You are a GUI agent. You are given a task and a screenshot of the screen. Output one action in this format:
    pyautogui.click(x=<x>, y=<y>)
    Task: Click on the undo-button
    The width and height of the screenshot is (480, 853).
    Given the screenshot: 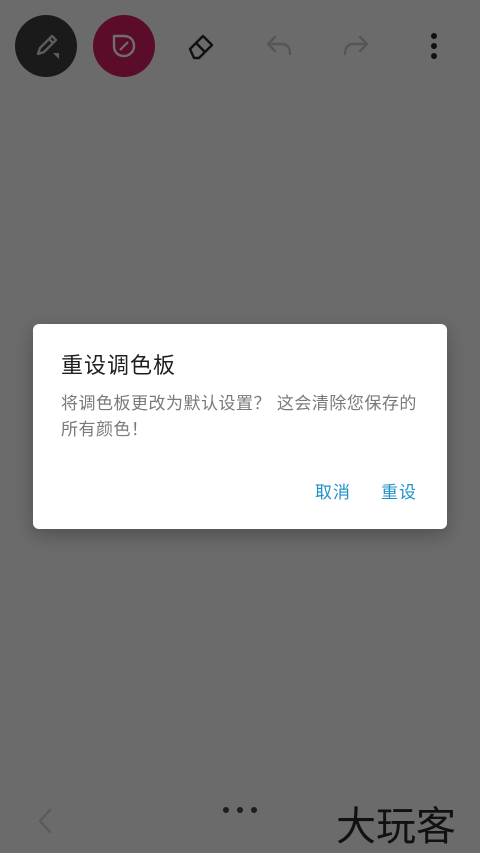 What is the action you would take?
    pyautogui.click(x=279, y=46)
    